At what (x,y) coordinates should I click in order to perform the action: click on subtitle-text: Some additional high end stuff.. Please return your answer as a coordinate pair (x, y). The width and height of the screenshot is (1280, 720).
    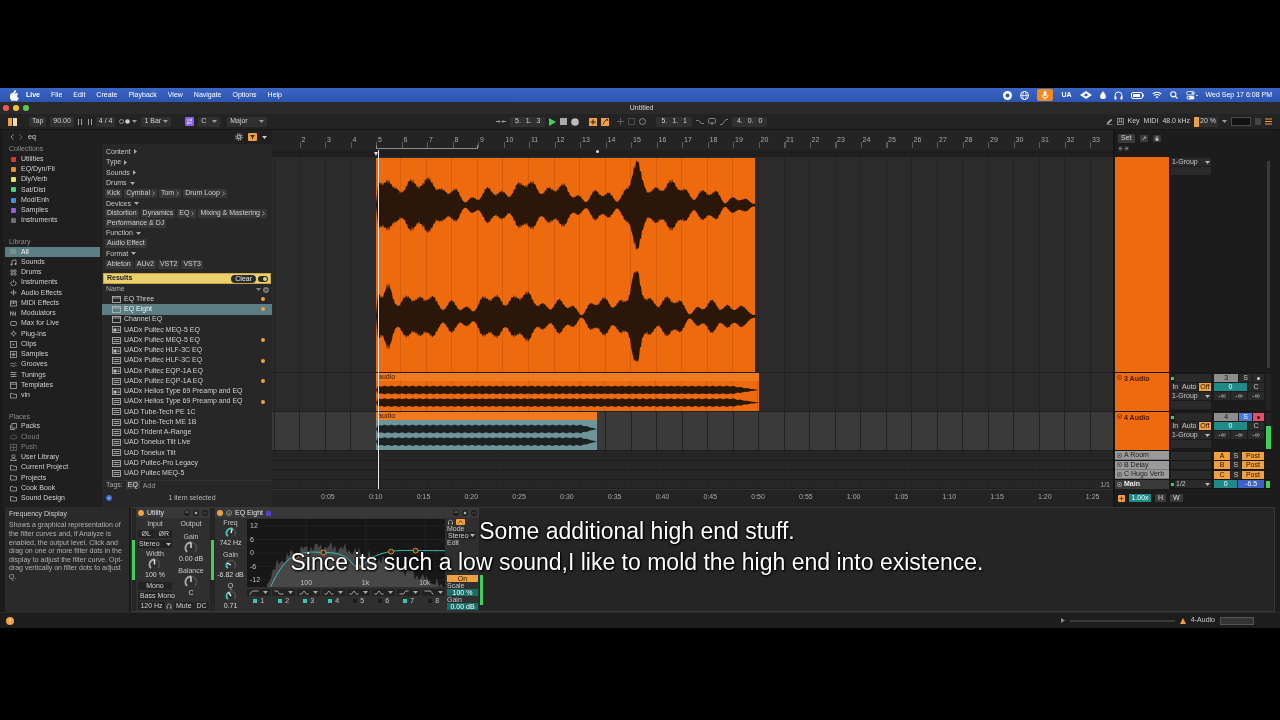
    Looking at the image, I should click on (637, 531).